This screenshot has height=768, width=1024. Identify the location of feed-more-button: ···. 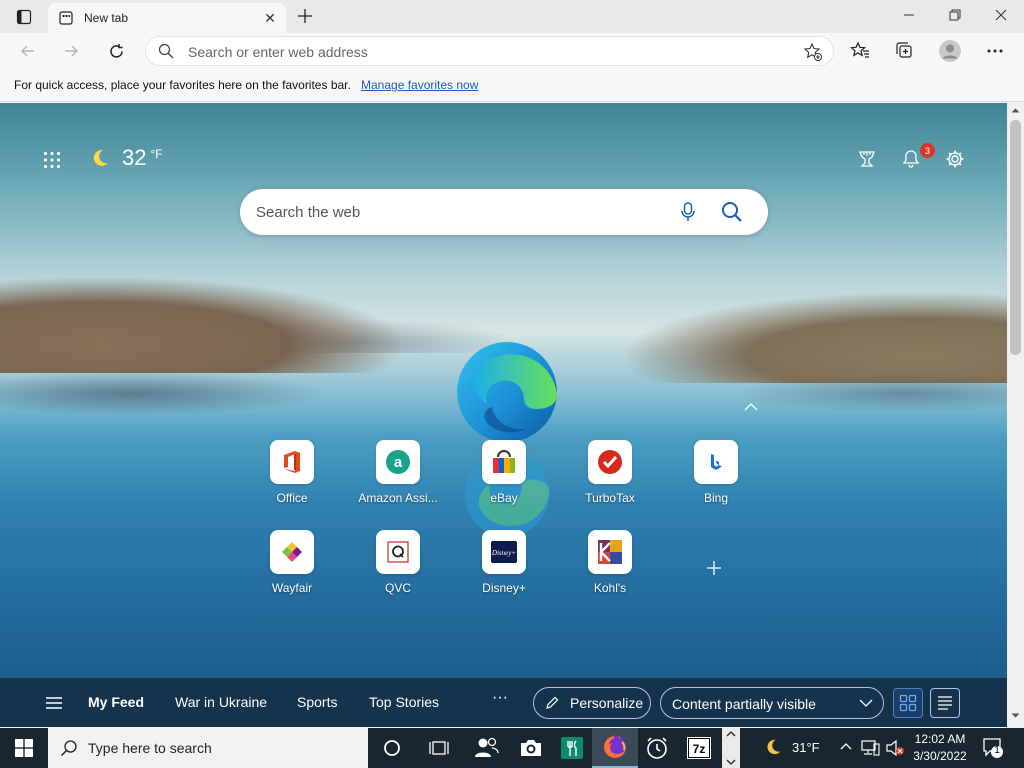
(500, 698).